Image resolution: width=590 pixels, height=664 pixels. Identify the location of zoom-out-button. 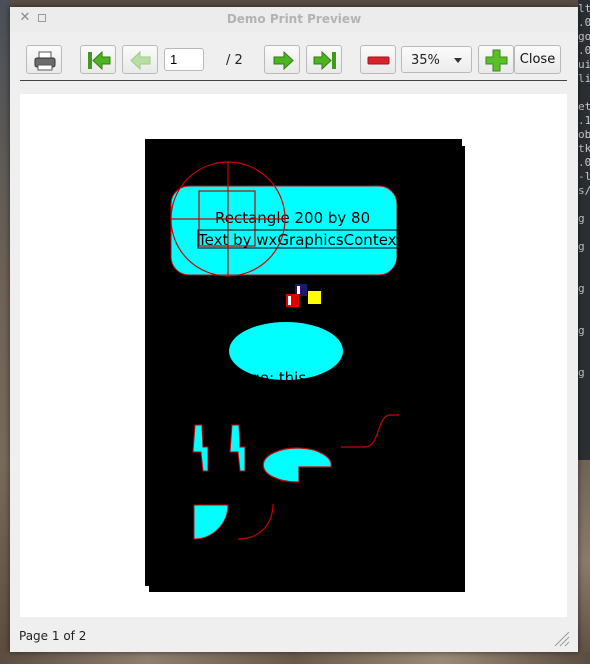
(378, 59).